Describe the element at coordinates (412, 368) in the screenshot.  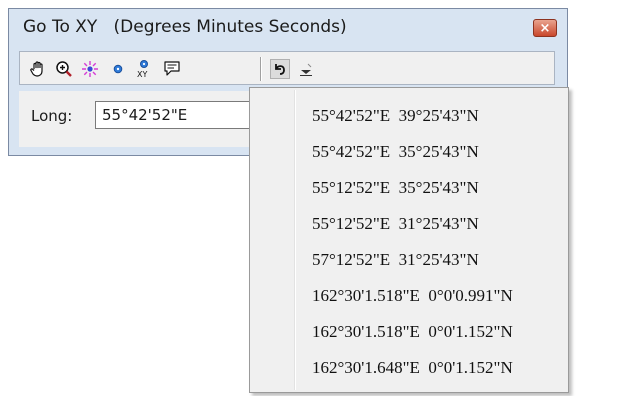
I see `recent-location-item: 162°30'1.648"E 0°0'1.152"N` at that location.